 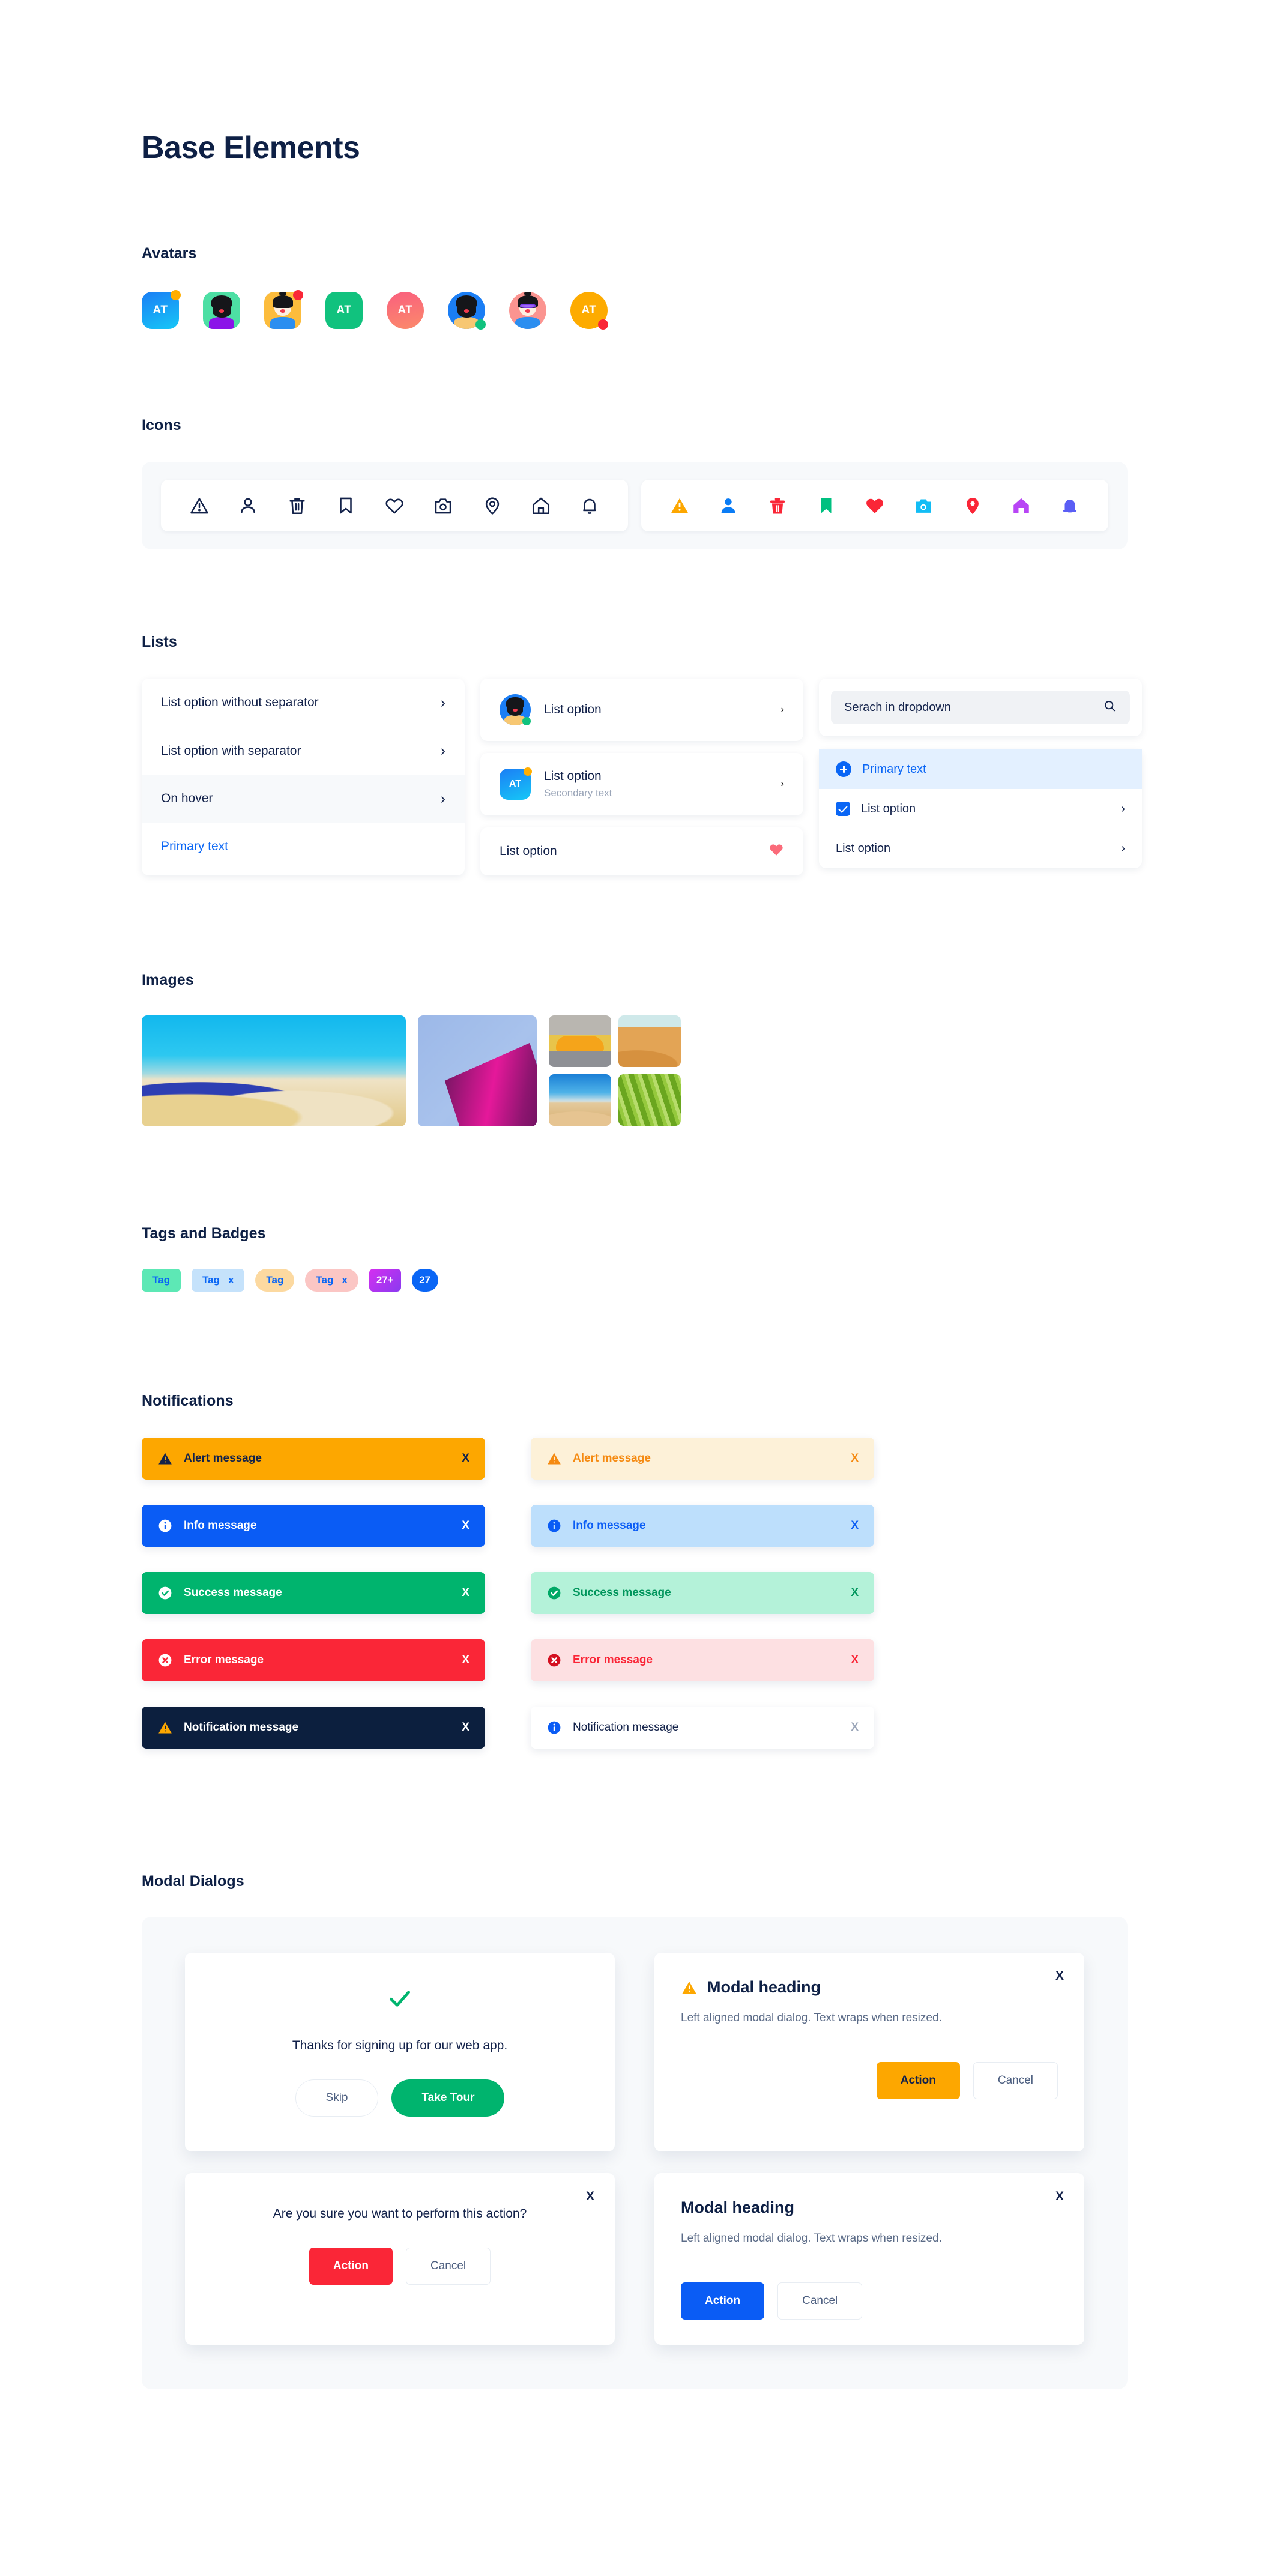 I want to click on list-item: List option, so click(x=641, y=851).